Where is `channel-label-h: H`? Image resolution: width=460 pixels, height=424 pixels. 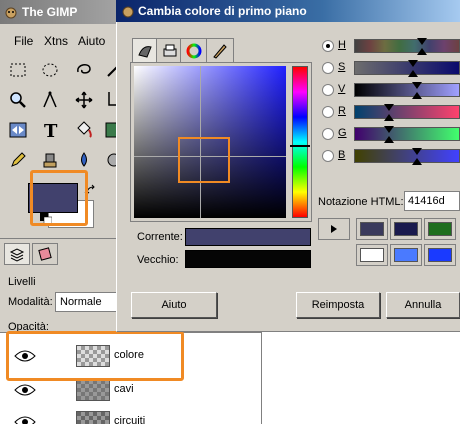
channel-label-h: H is located at coordinates (342, 45).